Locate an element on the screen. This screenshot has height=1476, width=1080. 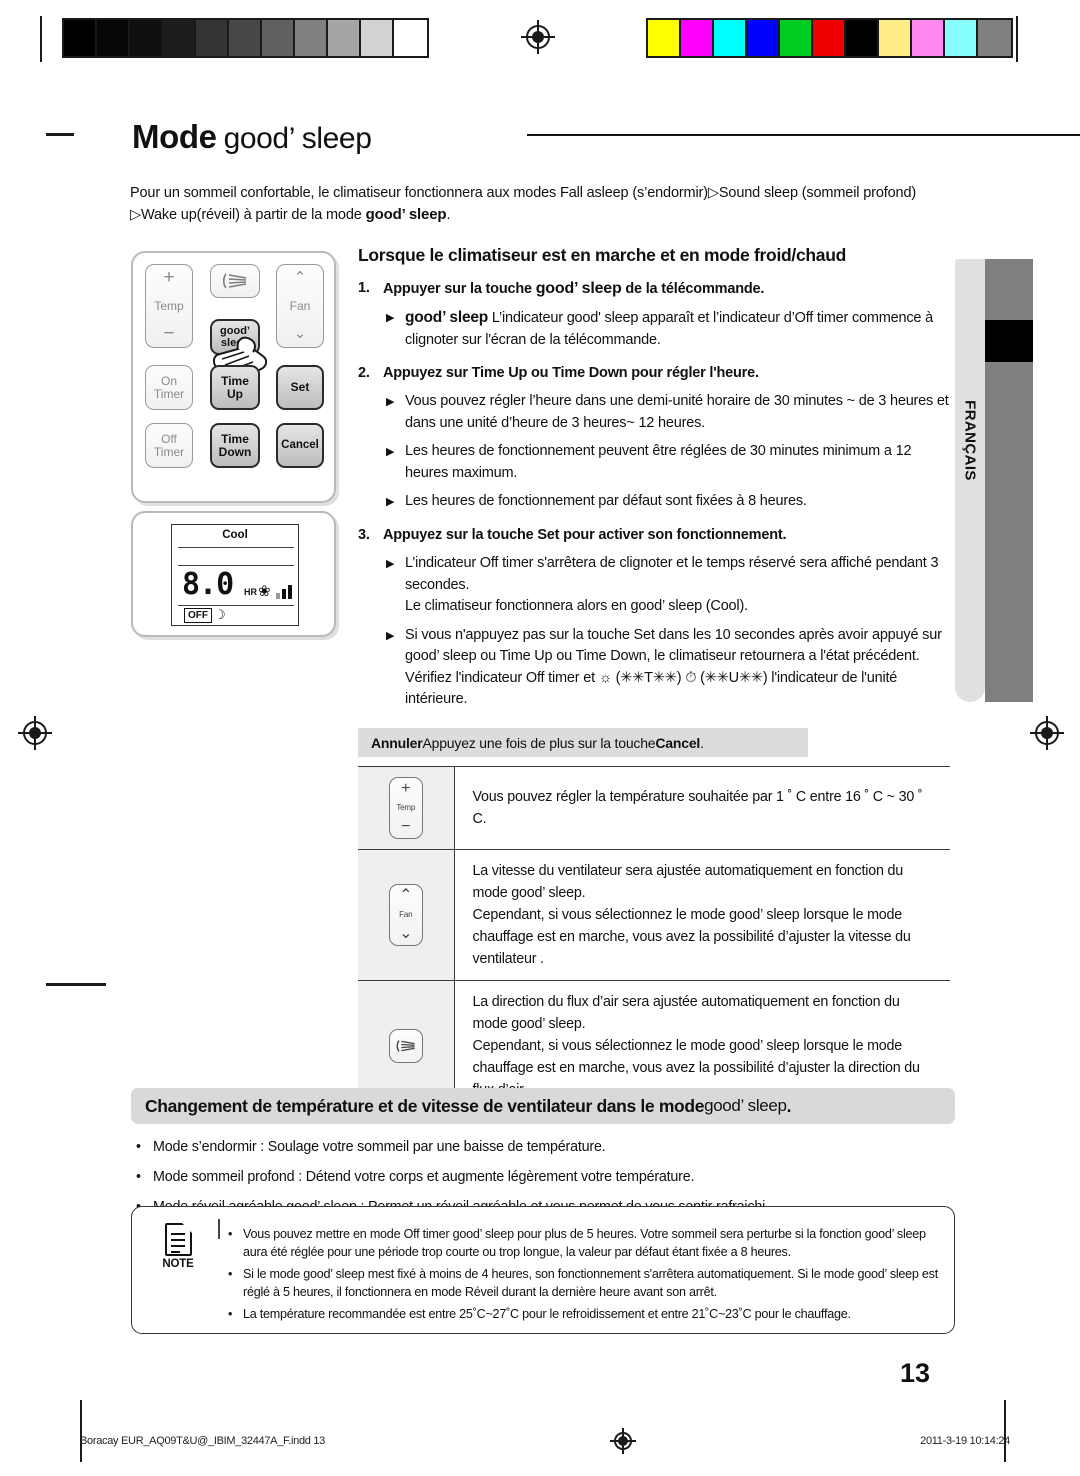
remote-good-sleep-button: good’ sleep is located at coordinates (235, 337).